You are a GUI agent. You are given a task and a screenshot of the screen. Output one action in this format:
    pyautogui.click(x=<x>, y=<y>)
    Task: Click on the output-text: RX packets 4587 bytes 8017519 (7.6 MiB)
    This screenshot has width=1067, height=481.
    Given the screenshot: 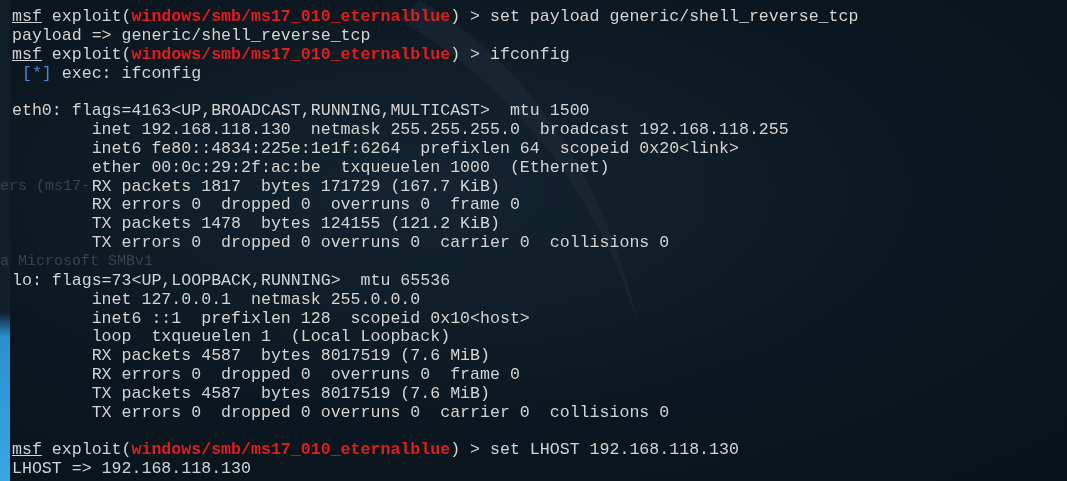 What is the action you would take?
    pyautogui.click(x=290, y=356)
    